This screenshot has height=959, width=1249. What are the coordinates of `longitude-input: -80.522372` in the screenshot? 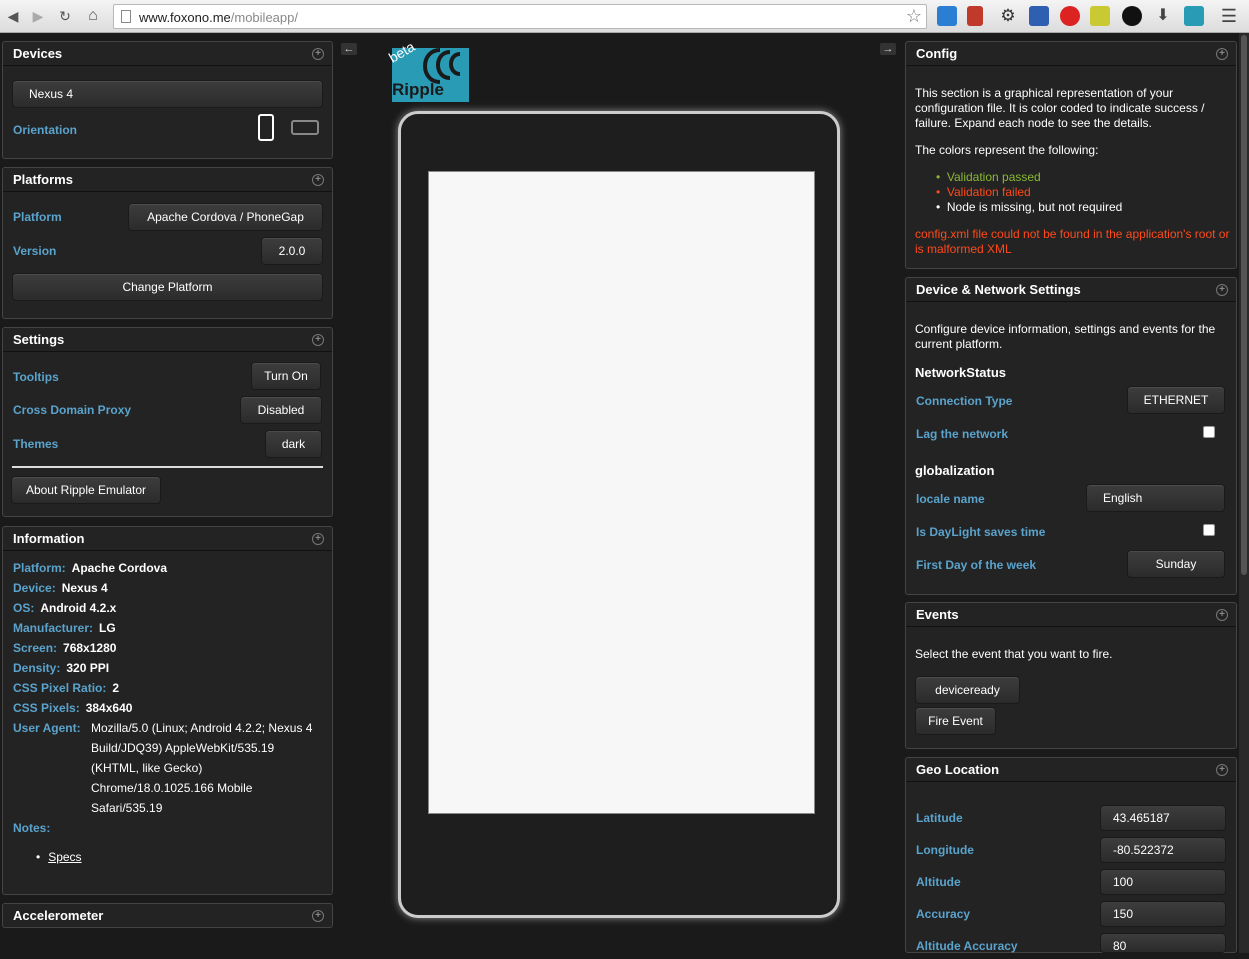 It's located at (1163, 850).